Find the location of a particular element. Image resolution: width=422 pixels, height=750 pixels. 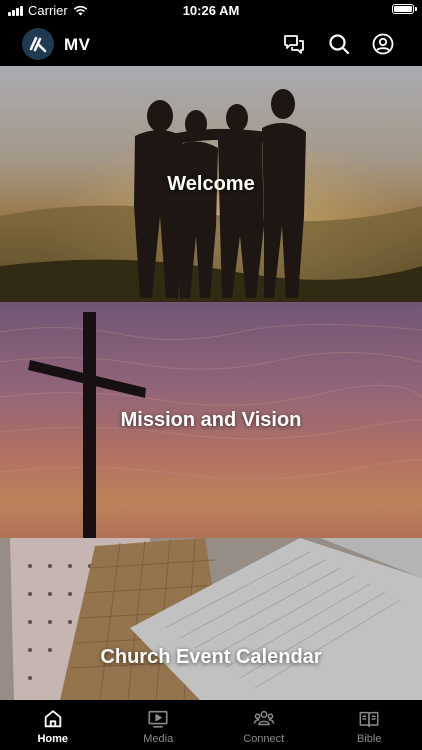

status-time: 10:26 AM is located at coordinates (211, 10).